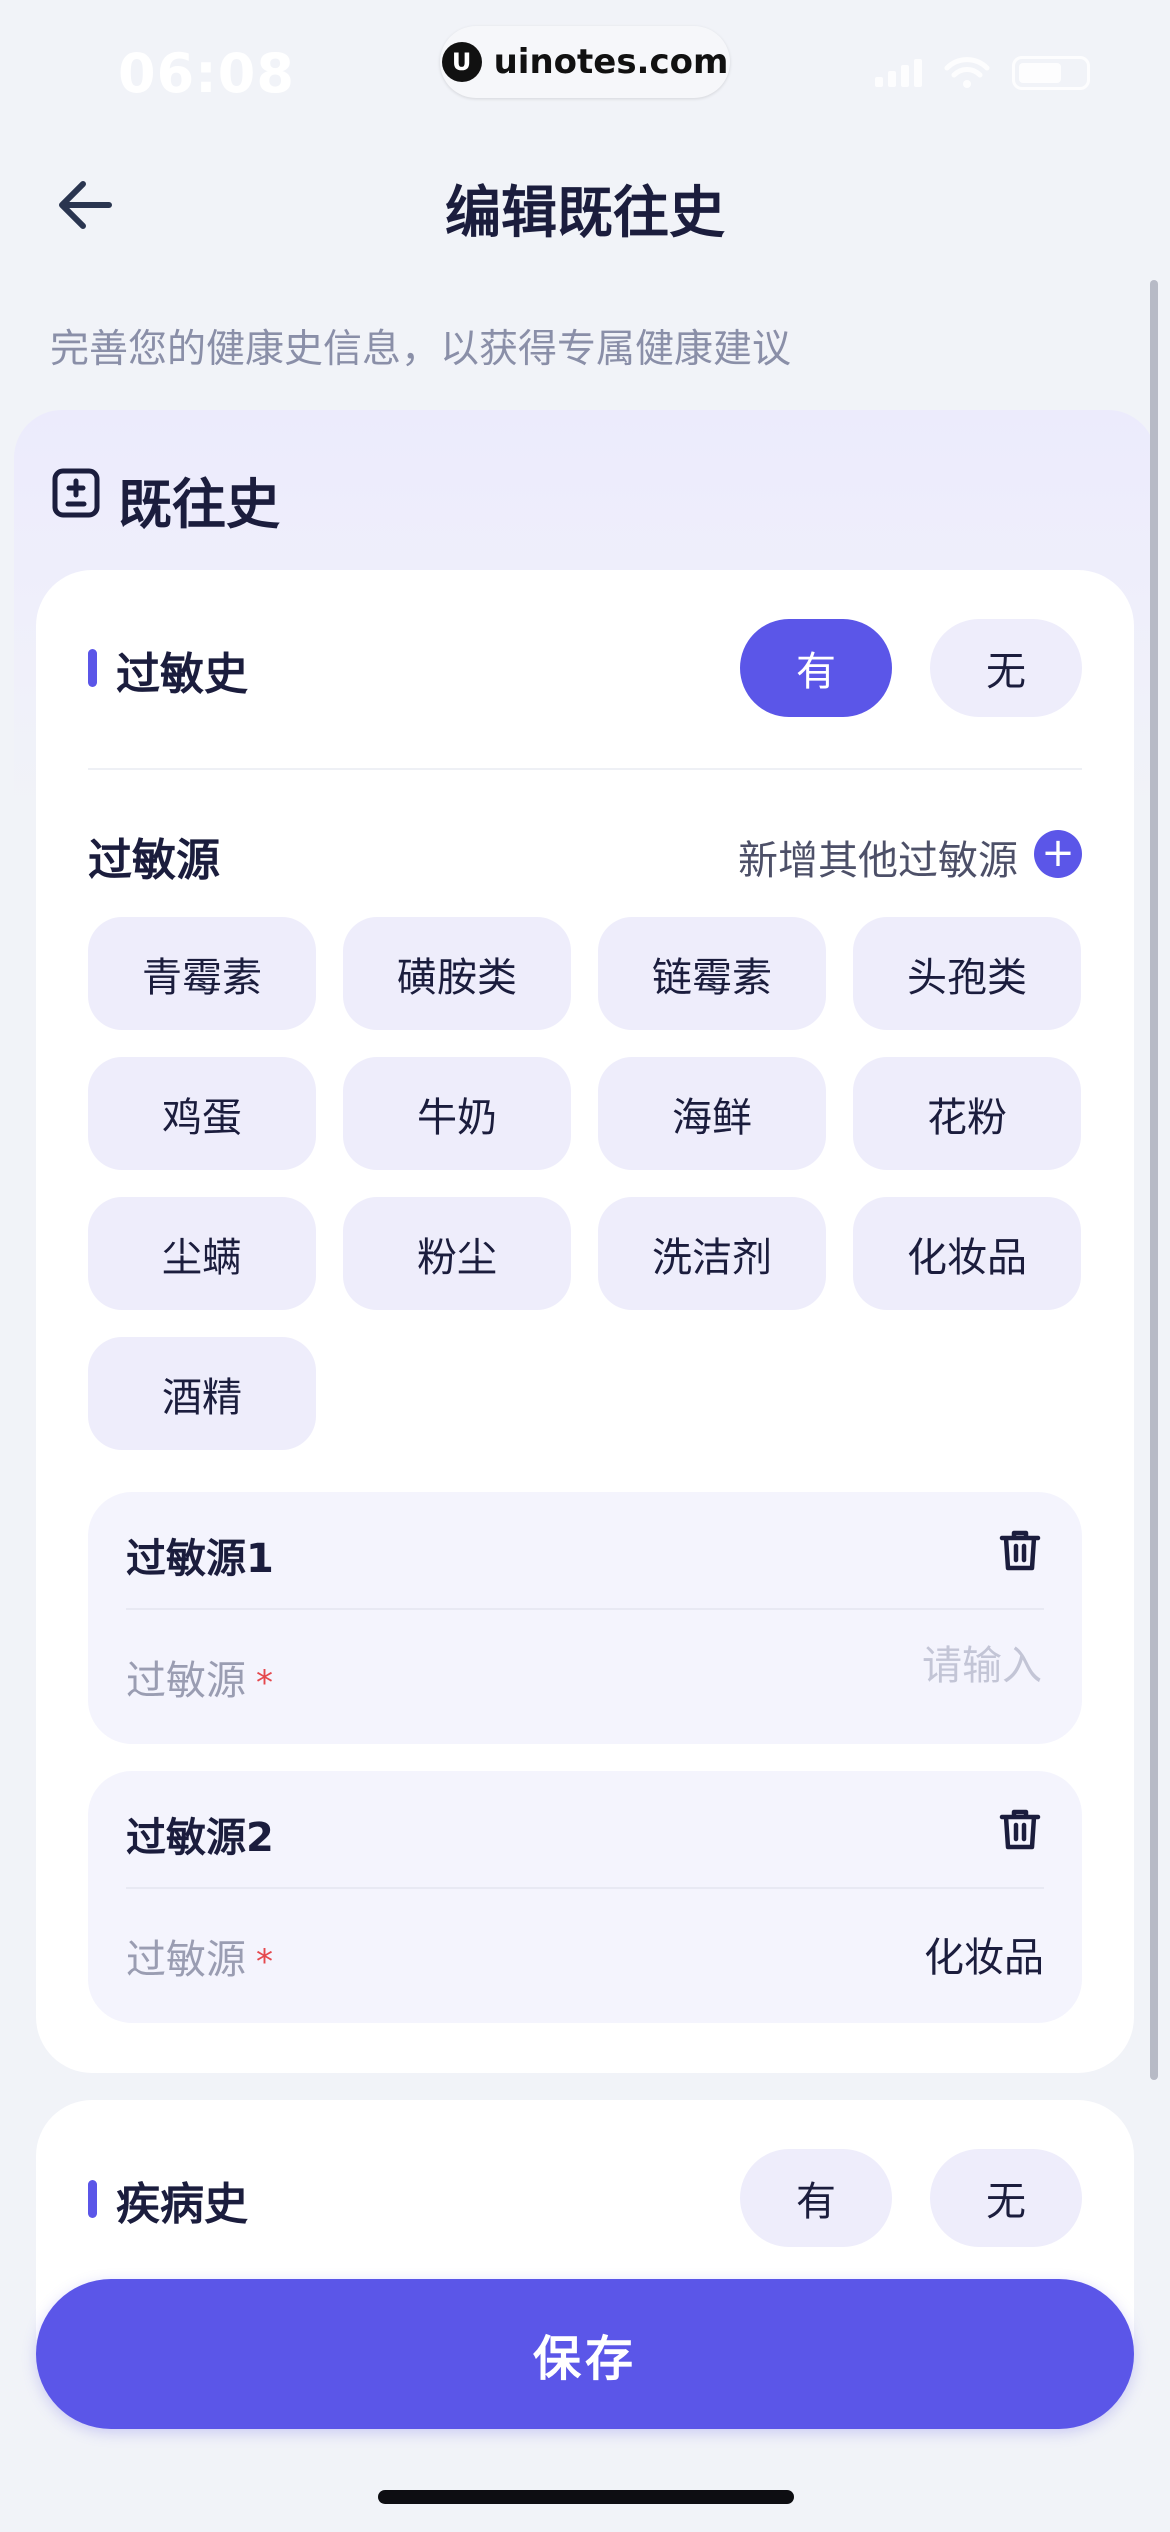 This screenshot has height=2532, width=1170. I want to click on allergen-value-2: 化妆品, so click(844, 1954).